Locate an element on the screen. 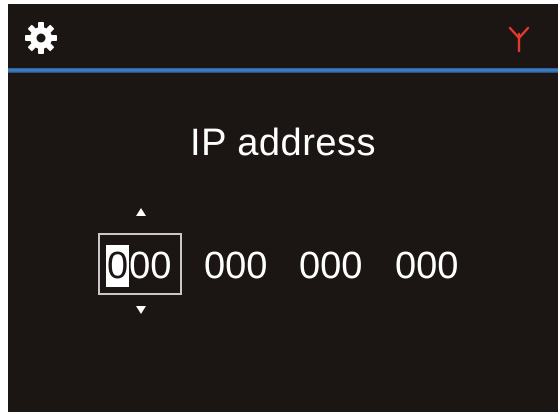 The image size is (560, 414). ip-octet-4: 000 is located at coordinates (426, 266).